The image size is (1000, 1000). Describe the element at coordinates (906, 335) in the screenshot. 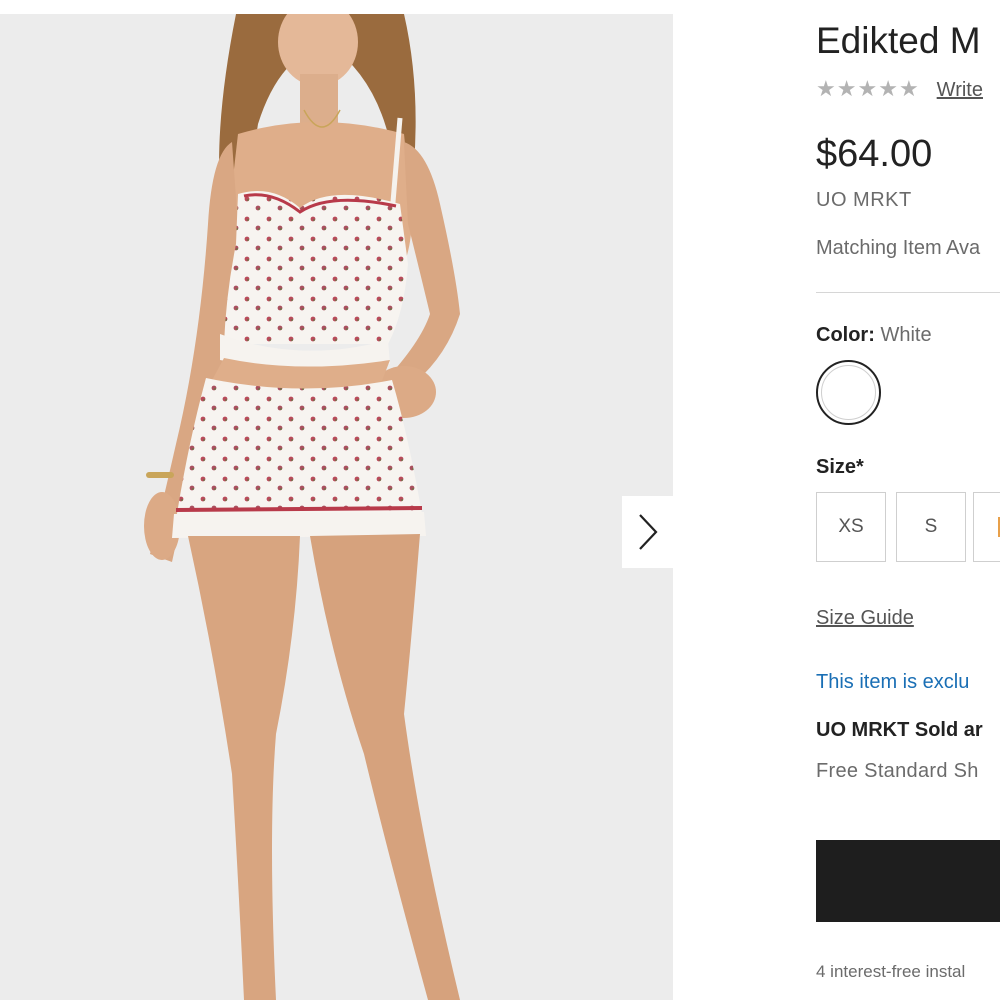

I see `color-value: White` at that location.